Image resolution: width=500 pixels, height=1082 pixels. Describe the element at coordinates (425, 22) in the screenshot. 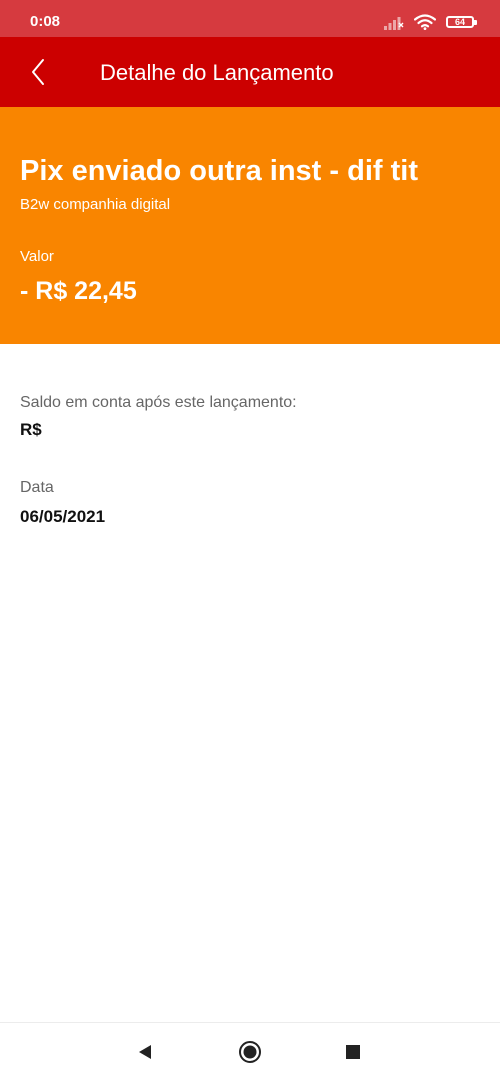

I see `wifi-icon` at that location.